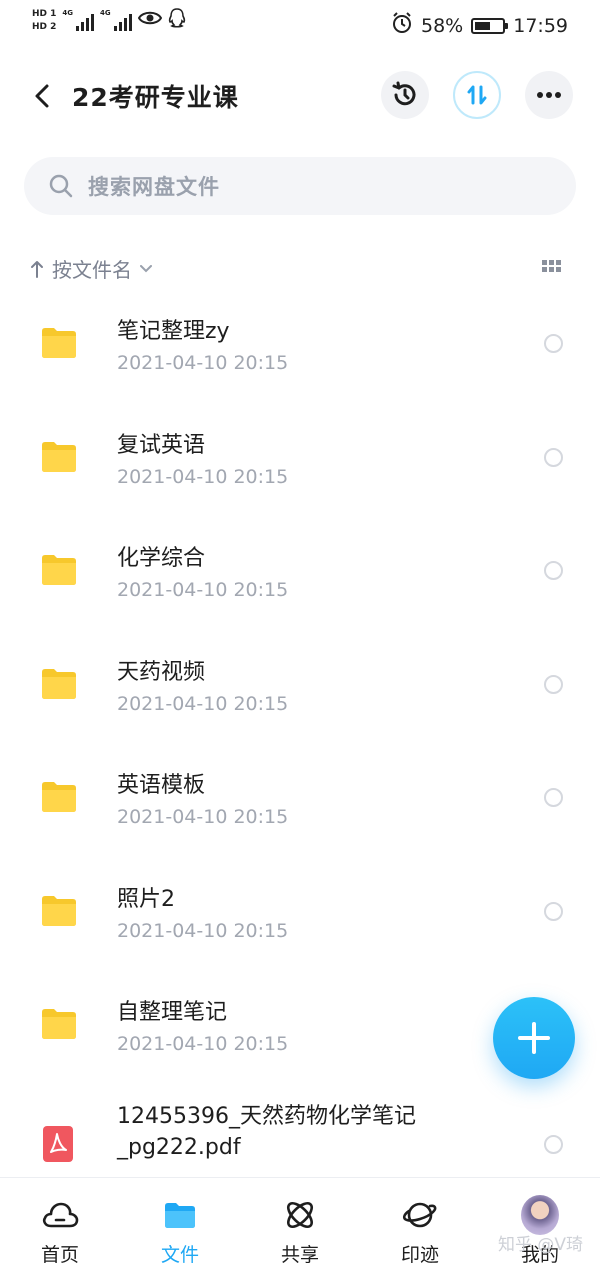 The width and height of the screenshot is (600, 1267). I want to click on nav-share: 共享, so click(300, 1222).